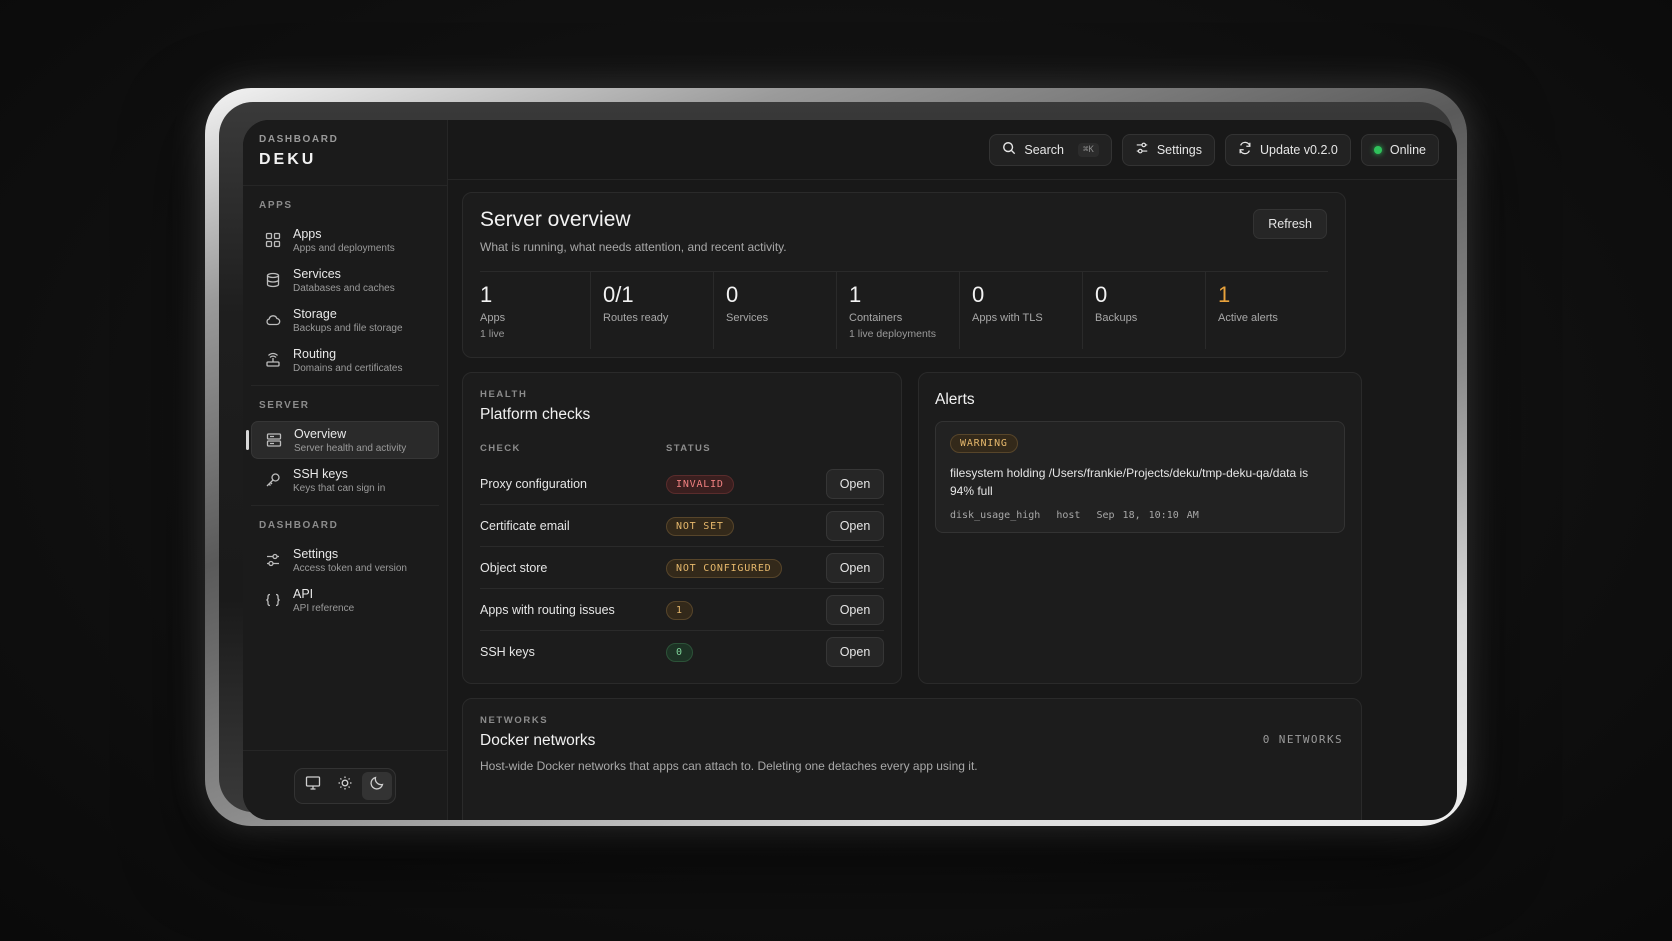 Image resolution: width=1672 pixels, height=941 pixels. What do you see at coordinates (276, 205) in the screenshot?
I see `section-label-apps: APPS` at bounding box center [276, 205].